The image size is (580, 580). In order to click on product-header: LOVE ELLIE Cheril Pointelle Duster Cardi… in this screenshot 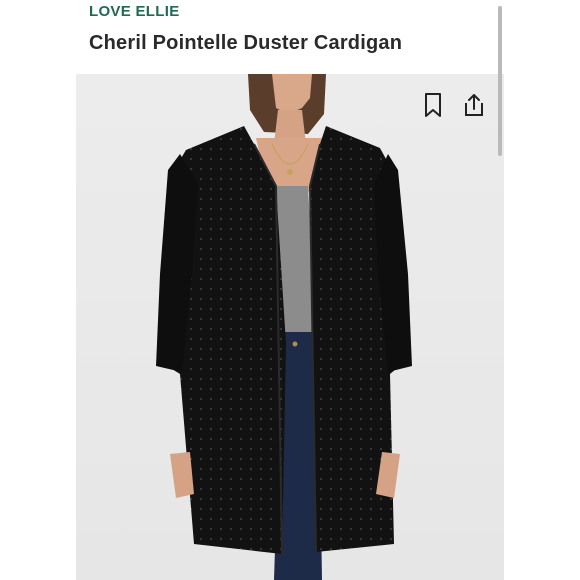, I will do `click(290, 37)`.